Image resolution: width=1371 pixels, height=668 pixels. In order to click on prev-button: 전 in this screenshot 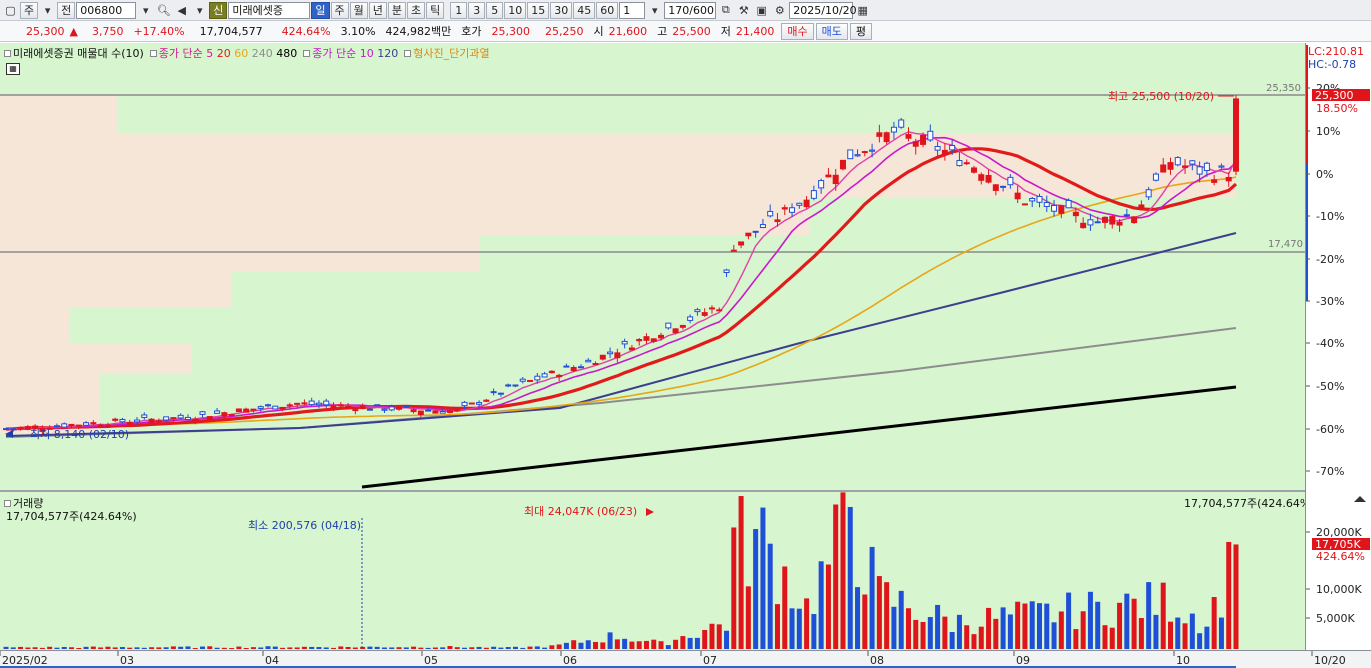, I will do `click(66, 10)`.